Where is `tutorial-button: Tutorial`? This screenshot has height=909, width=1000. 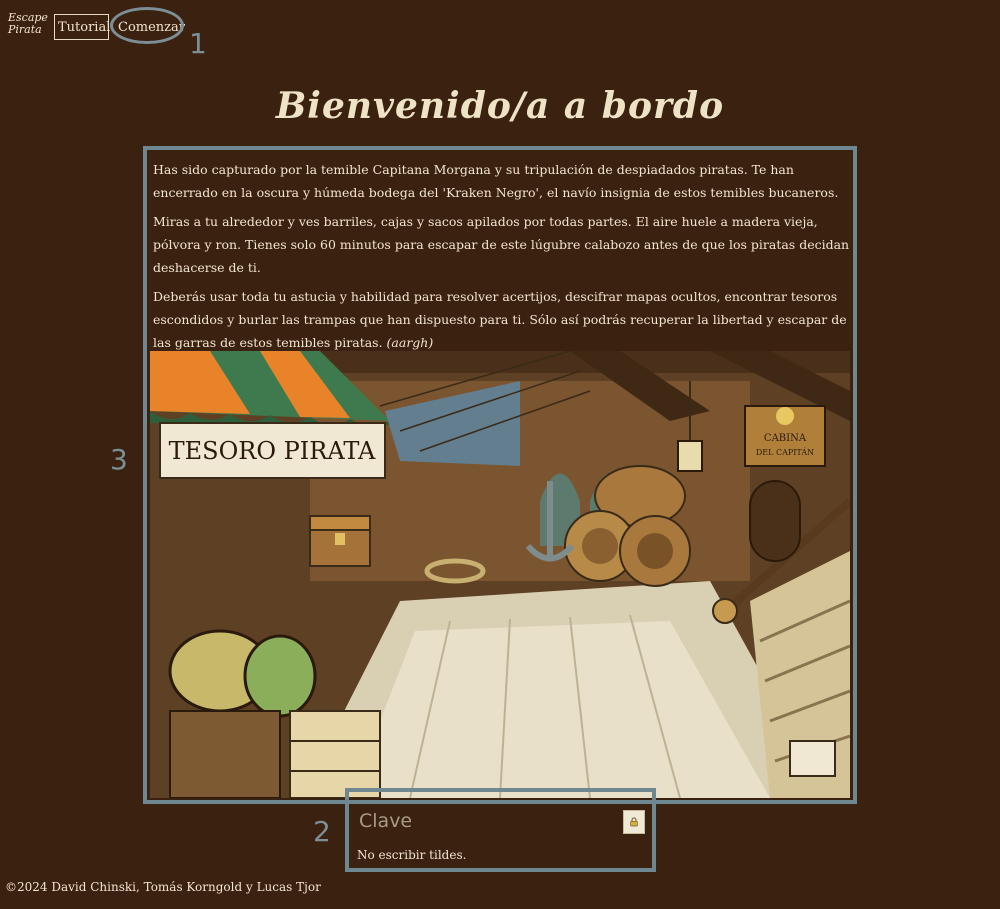
tutorial-button: Tutorial is located at coordinates (82, 27).